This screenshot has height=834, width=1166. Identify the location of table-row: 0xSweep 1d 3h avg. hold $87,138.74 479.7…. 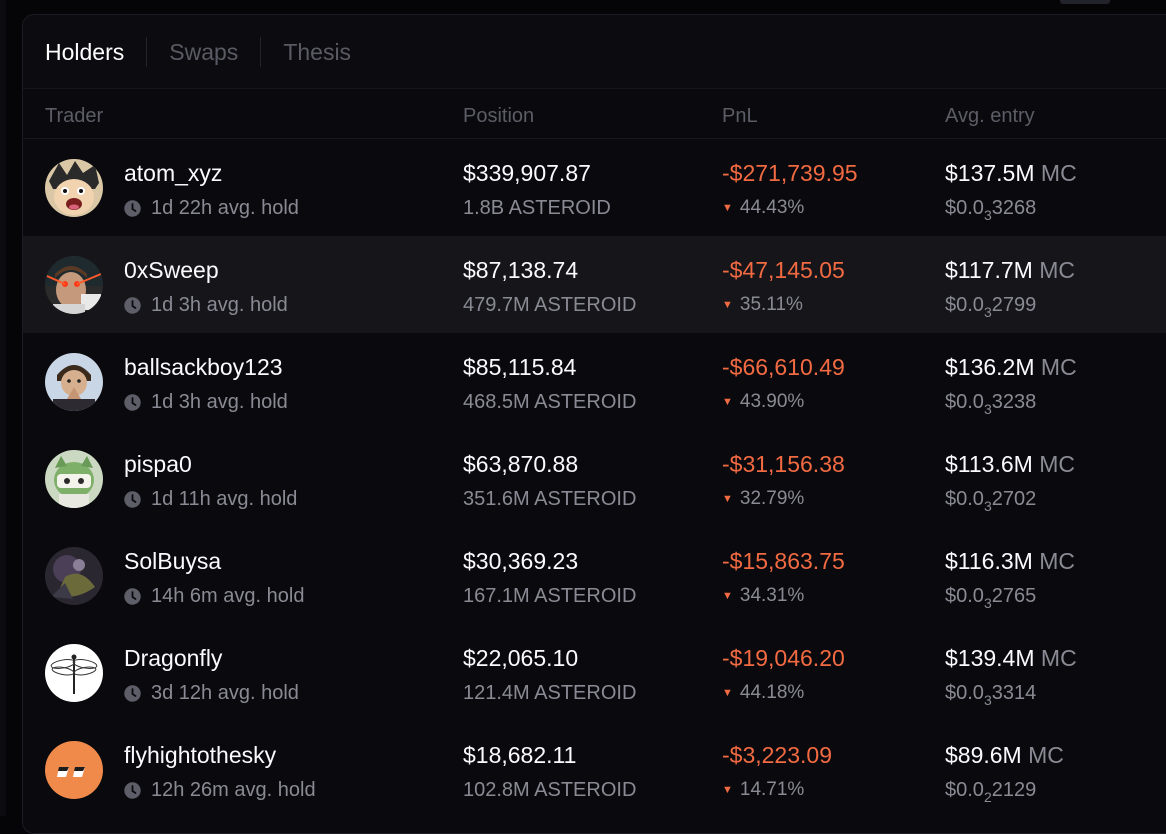
(594, 284).